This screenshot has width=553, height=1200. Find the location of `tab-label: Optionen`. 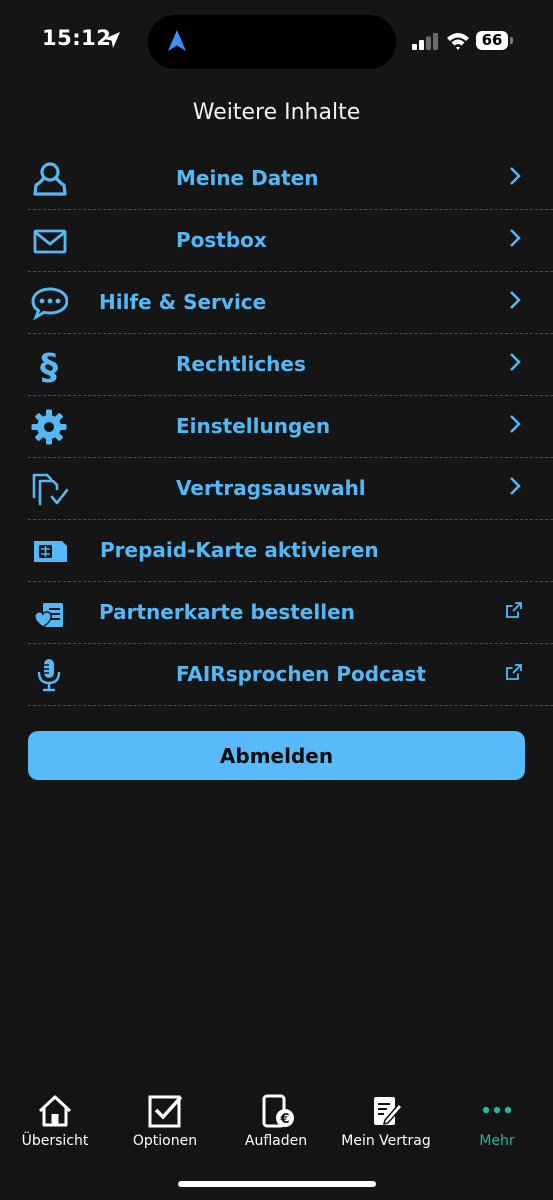

tab-label: Optionen is located at coordinates (165, 1141).